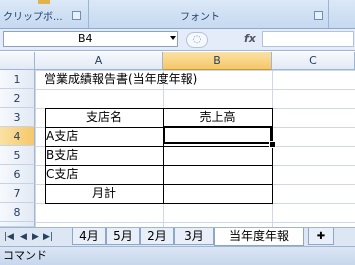 This screenshot has height=265, width=355. I want to click on font-group-label: フォント, so click(200, 17).